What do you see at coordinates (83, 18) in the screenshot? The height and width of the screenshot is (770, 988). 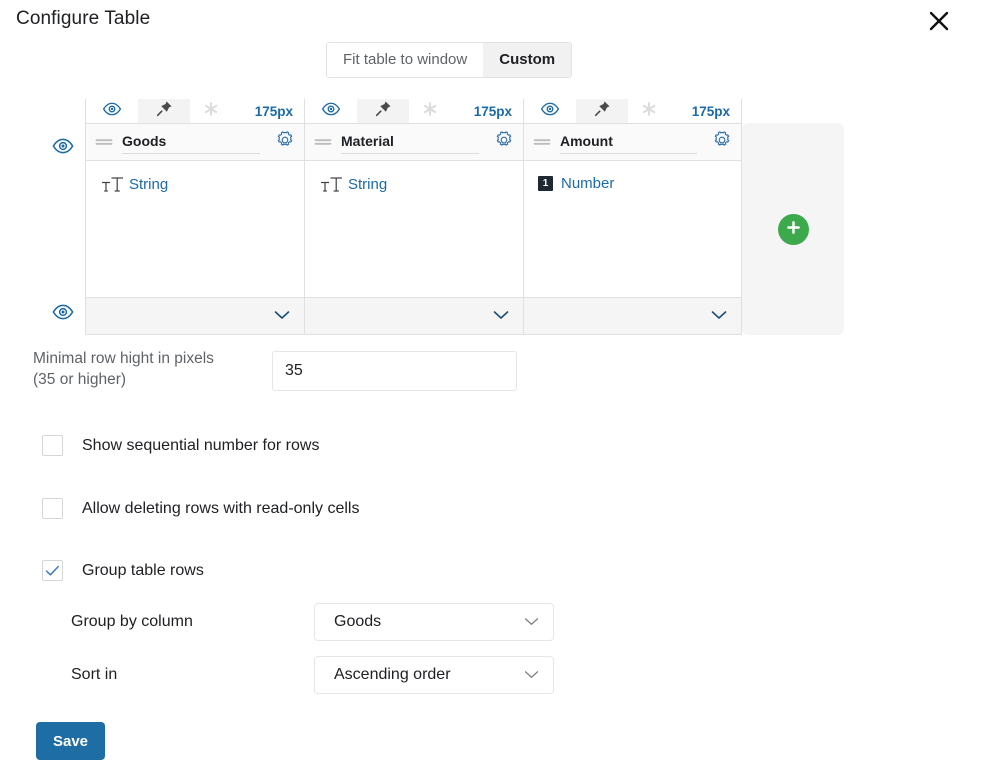 I see `page-title: Configure Table` at bounding box center [83, 18].